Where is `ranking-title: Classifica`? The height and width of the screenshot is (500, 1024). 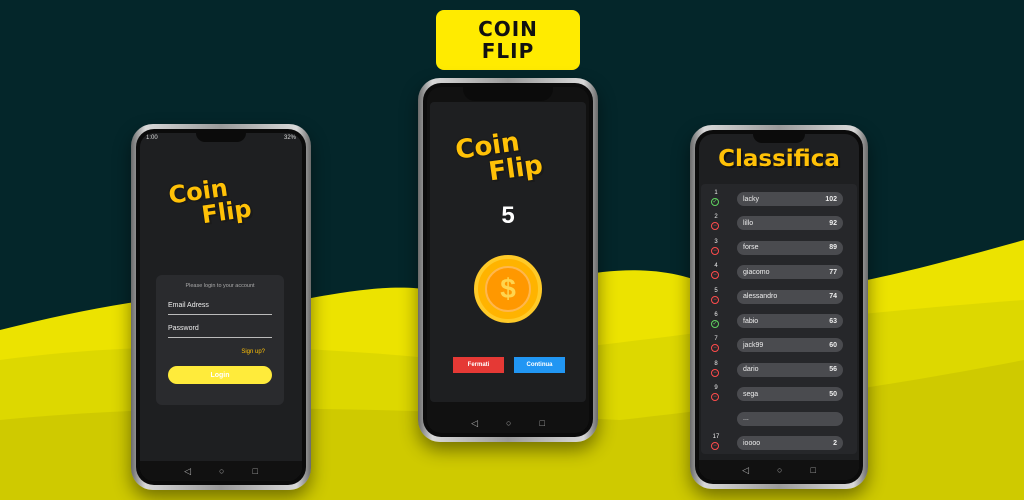 ranking-title: Classifica is located at coordinates (779, 159).